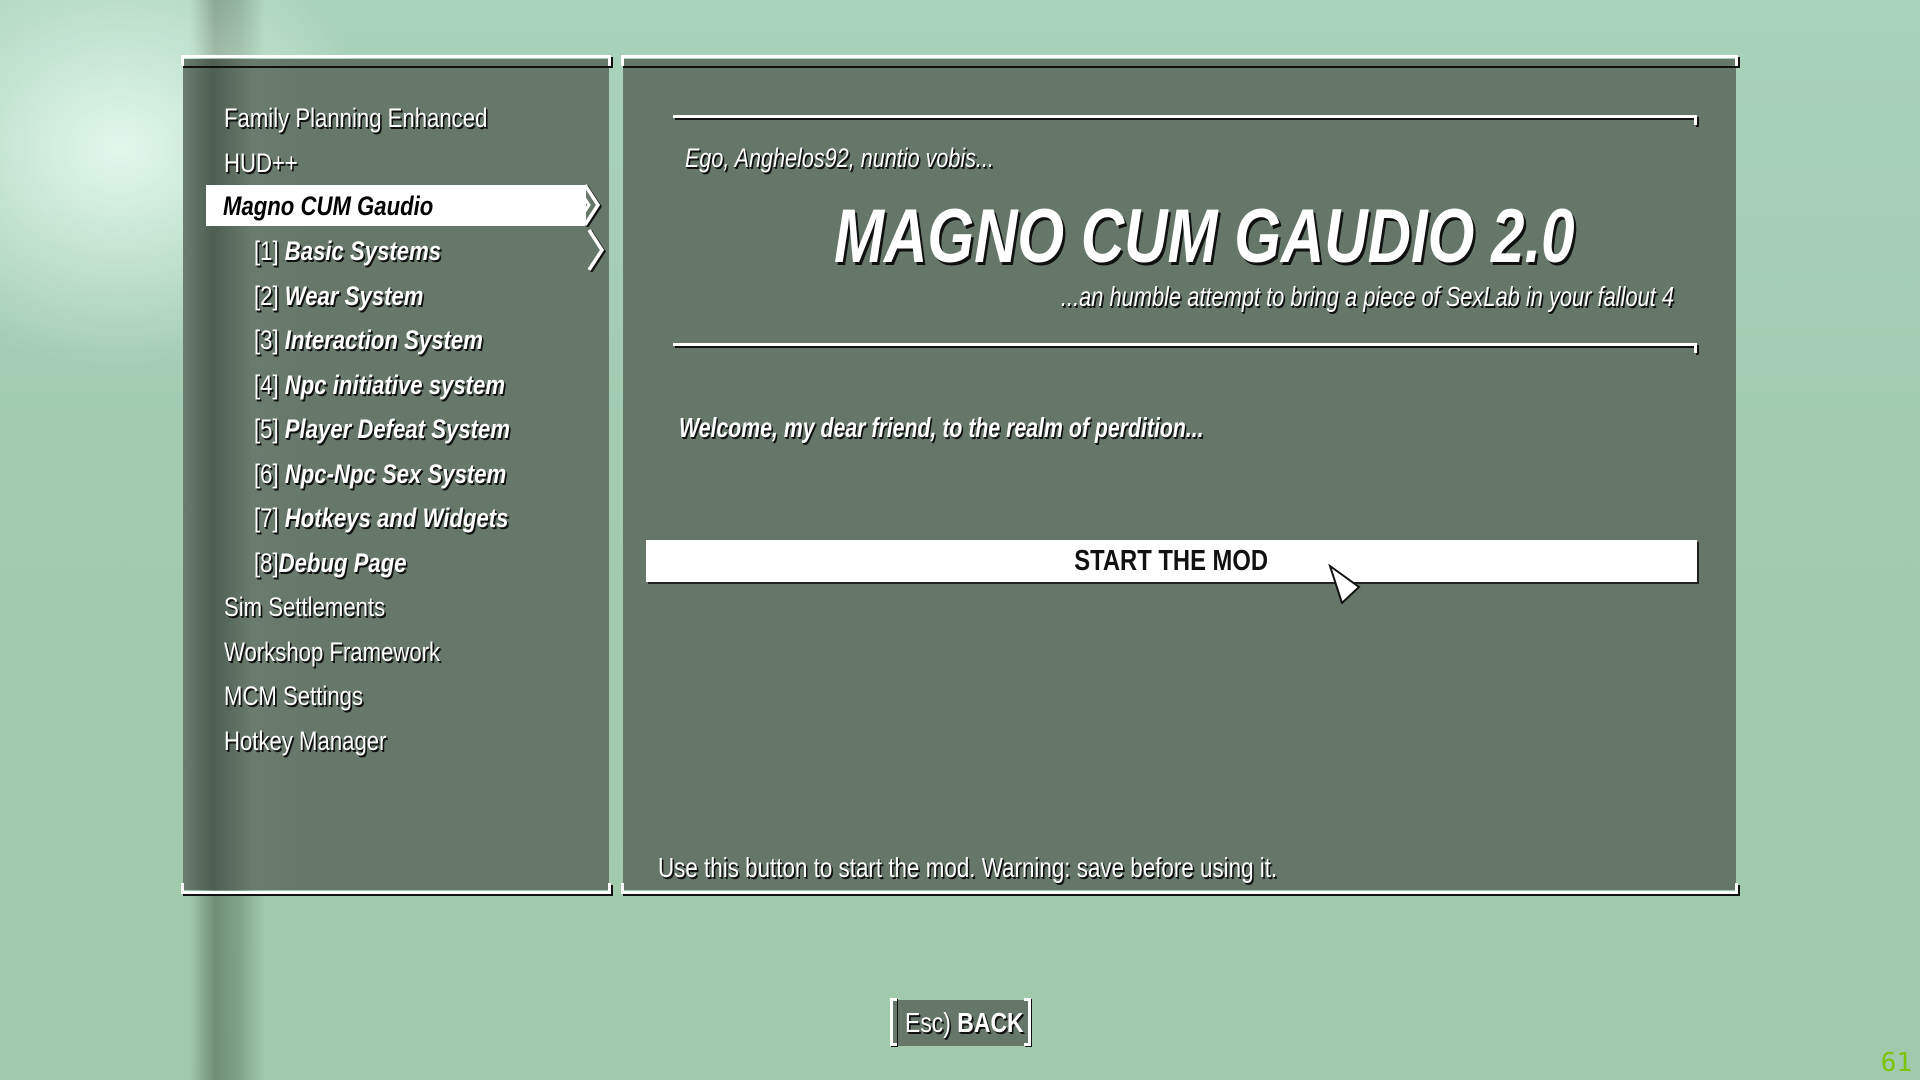  What do you see at coordinates (1185, 120) in the screenshot?
I see `header-divider-top` at bounding box center [1185, 120].